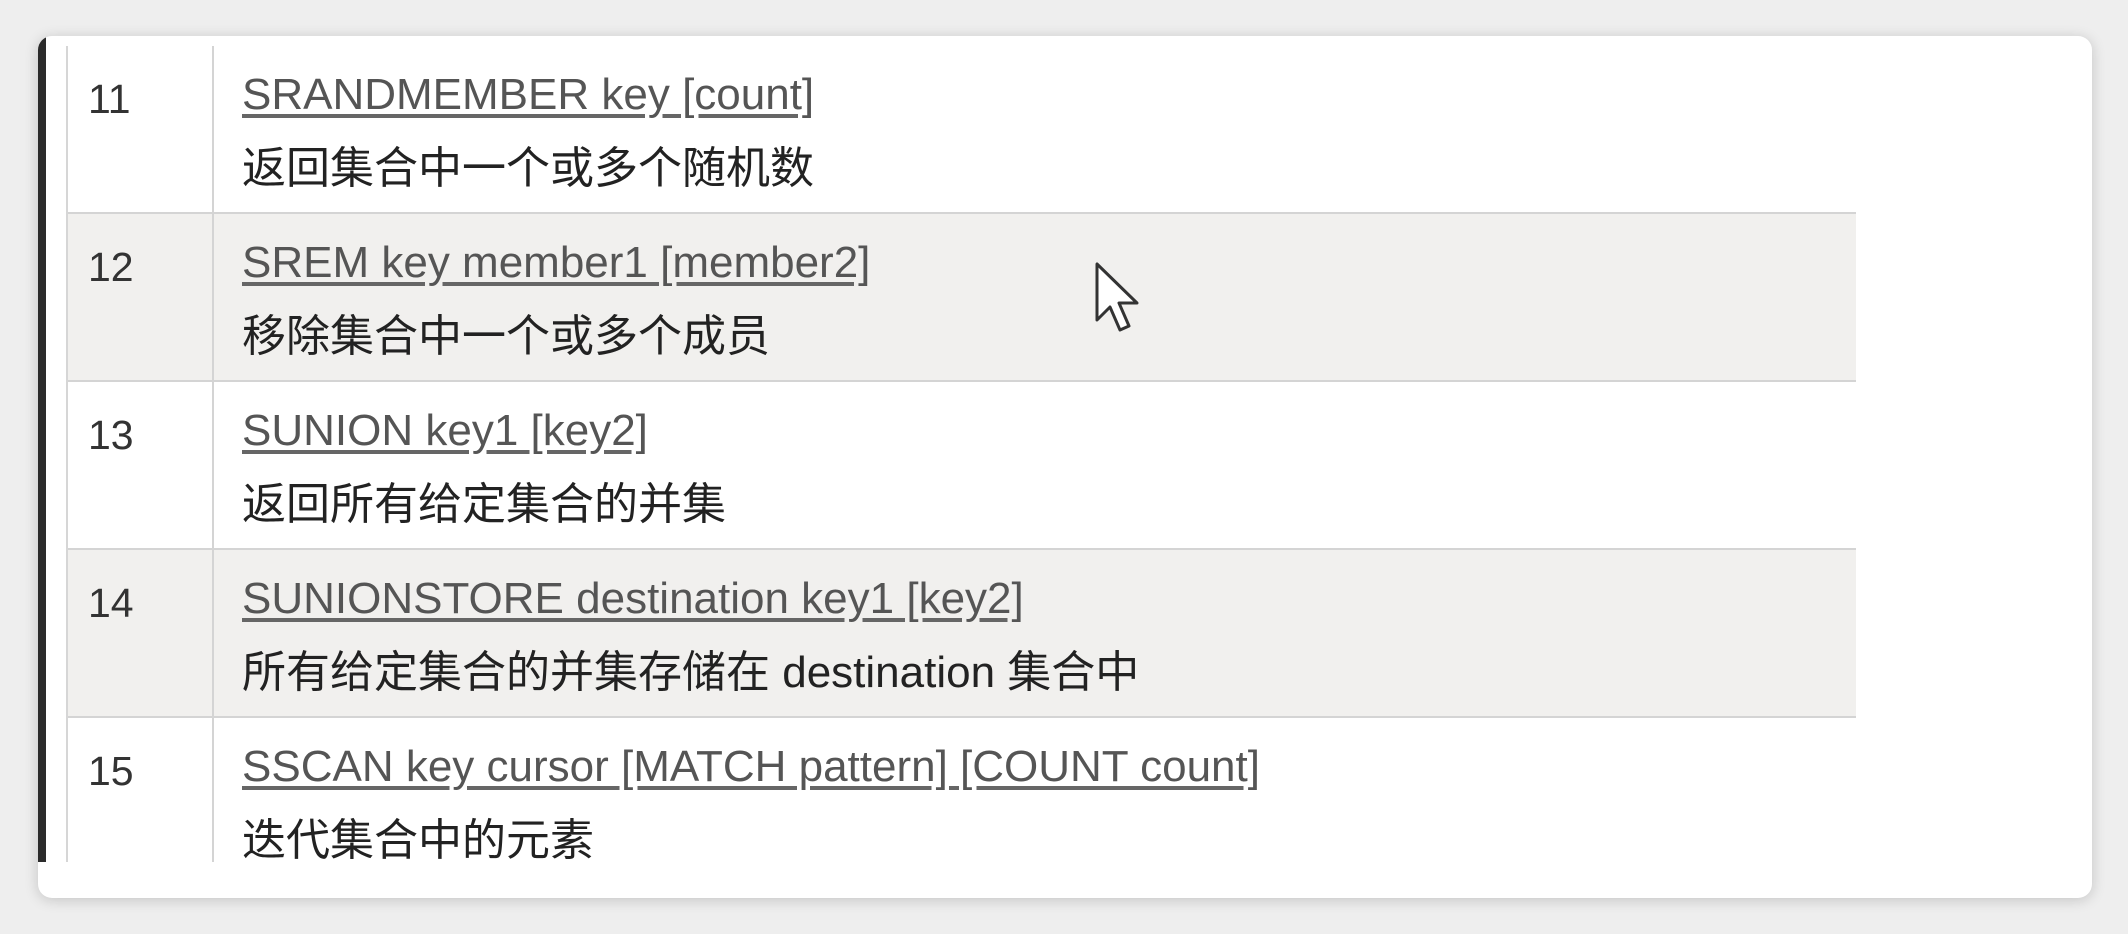 Image resolution: width=2128 pixels, height=934 pixels. Describe the element at coordinates (1117, 297) in the screenshot. I see `mouse-pointer-icon` at that location.